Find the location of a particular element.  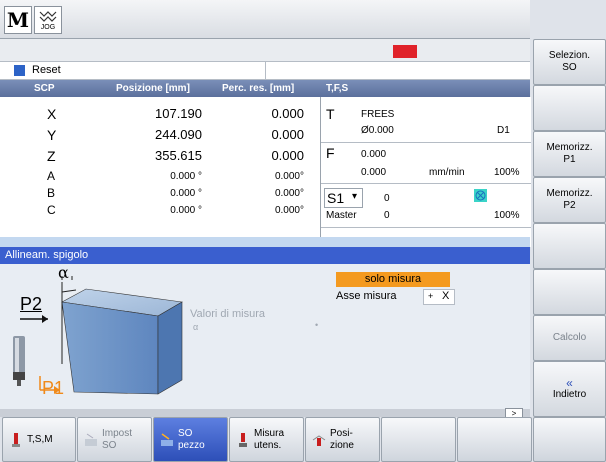

message-line is located at coordinates (265, 50).